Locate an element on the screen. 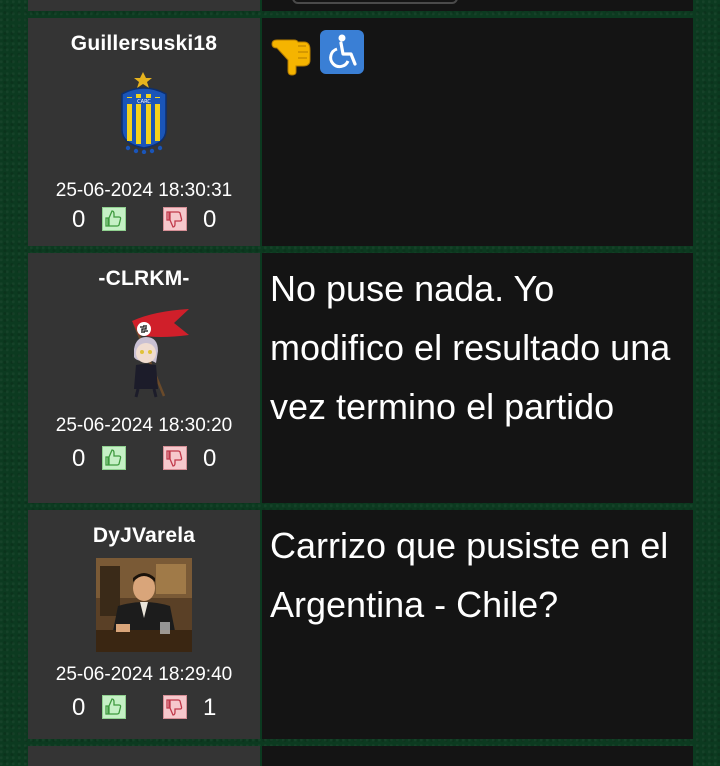  message-body is located at coordinates (474, 53).